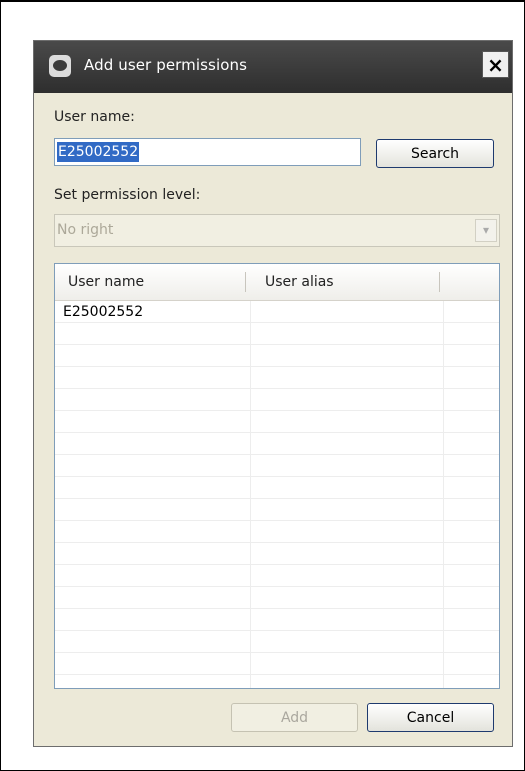 Image resolution: width=525 pixels, height=771 pixels. Describe the element at coordinates (486, 230) in the screenshot. I see `chevron-down-icon: ▾` at that location.